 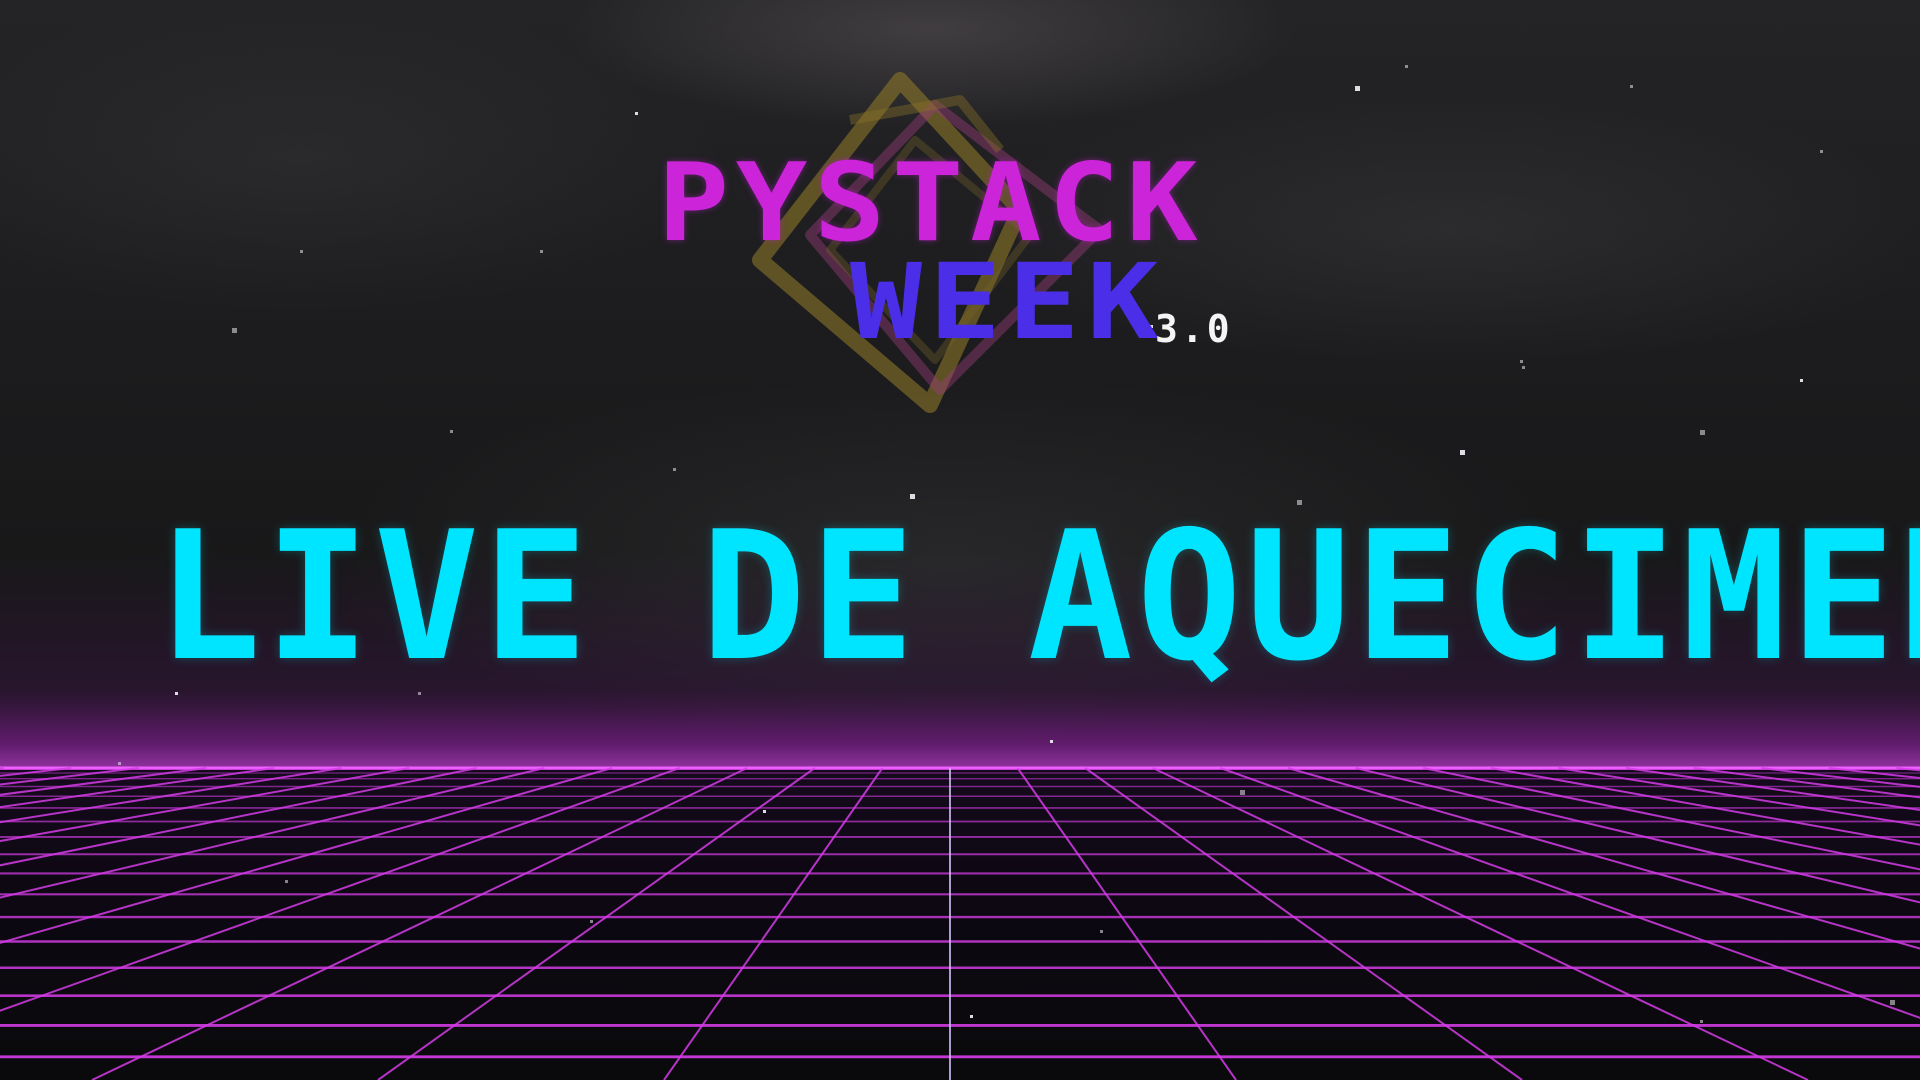 What do you see at coordinates (1194, 329) in the screenshot?
I see `logo-version: 3.0` at bounding box center [1194, 329].